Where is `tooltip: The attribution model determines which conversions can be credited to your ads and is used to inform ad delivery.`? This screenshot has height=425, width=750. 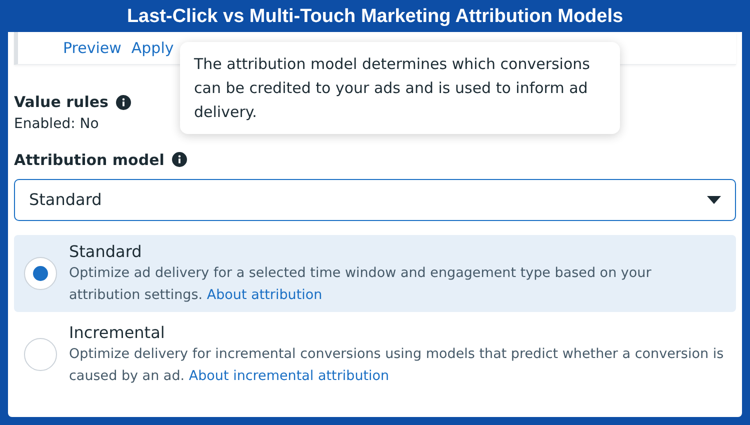 tooltip: The attribution model determines which conversions can be credited to your ads and is used to inform ad delivery. is located at coordinates (400, 88).